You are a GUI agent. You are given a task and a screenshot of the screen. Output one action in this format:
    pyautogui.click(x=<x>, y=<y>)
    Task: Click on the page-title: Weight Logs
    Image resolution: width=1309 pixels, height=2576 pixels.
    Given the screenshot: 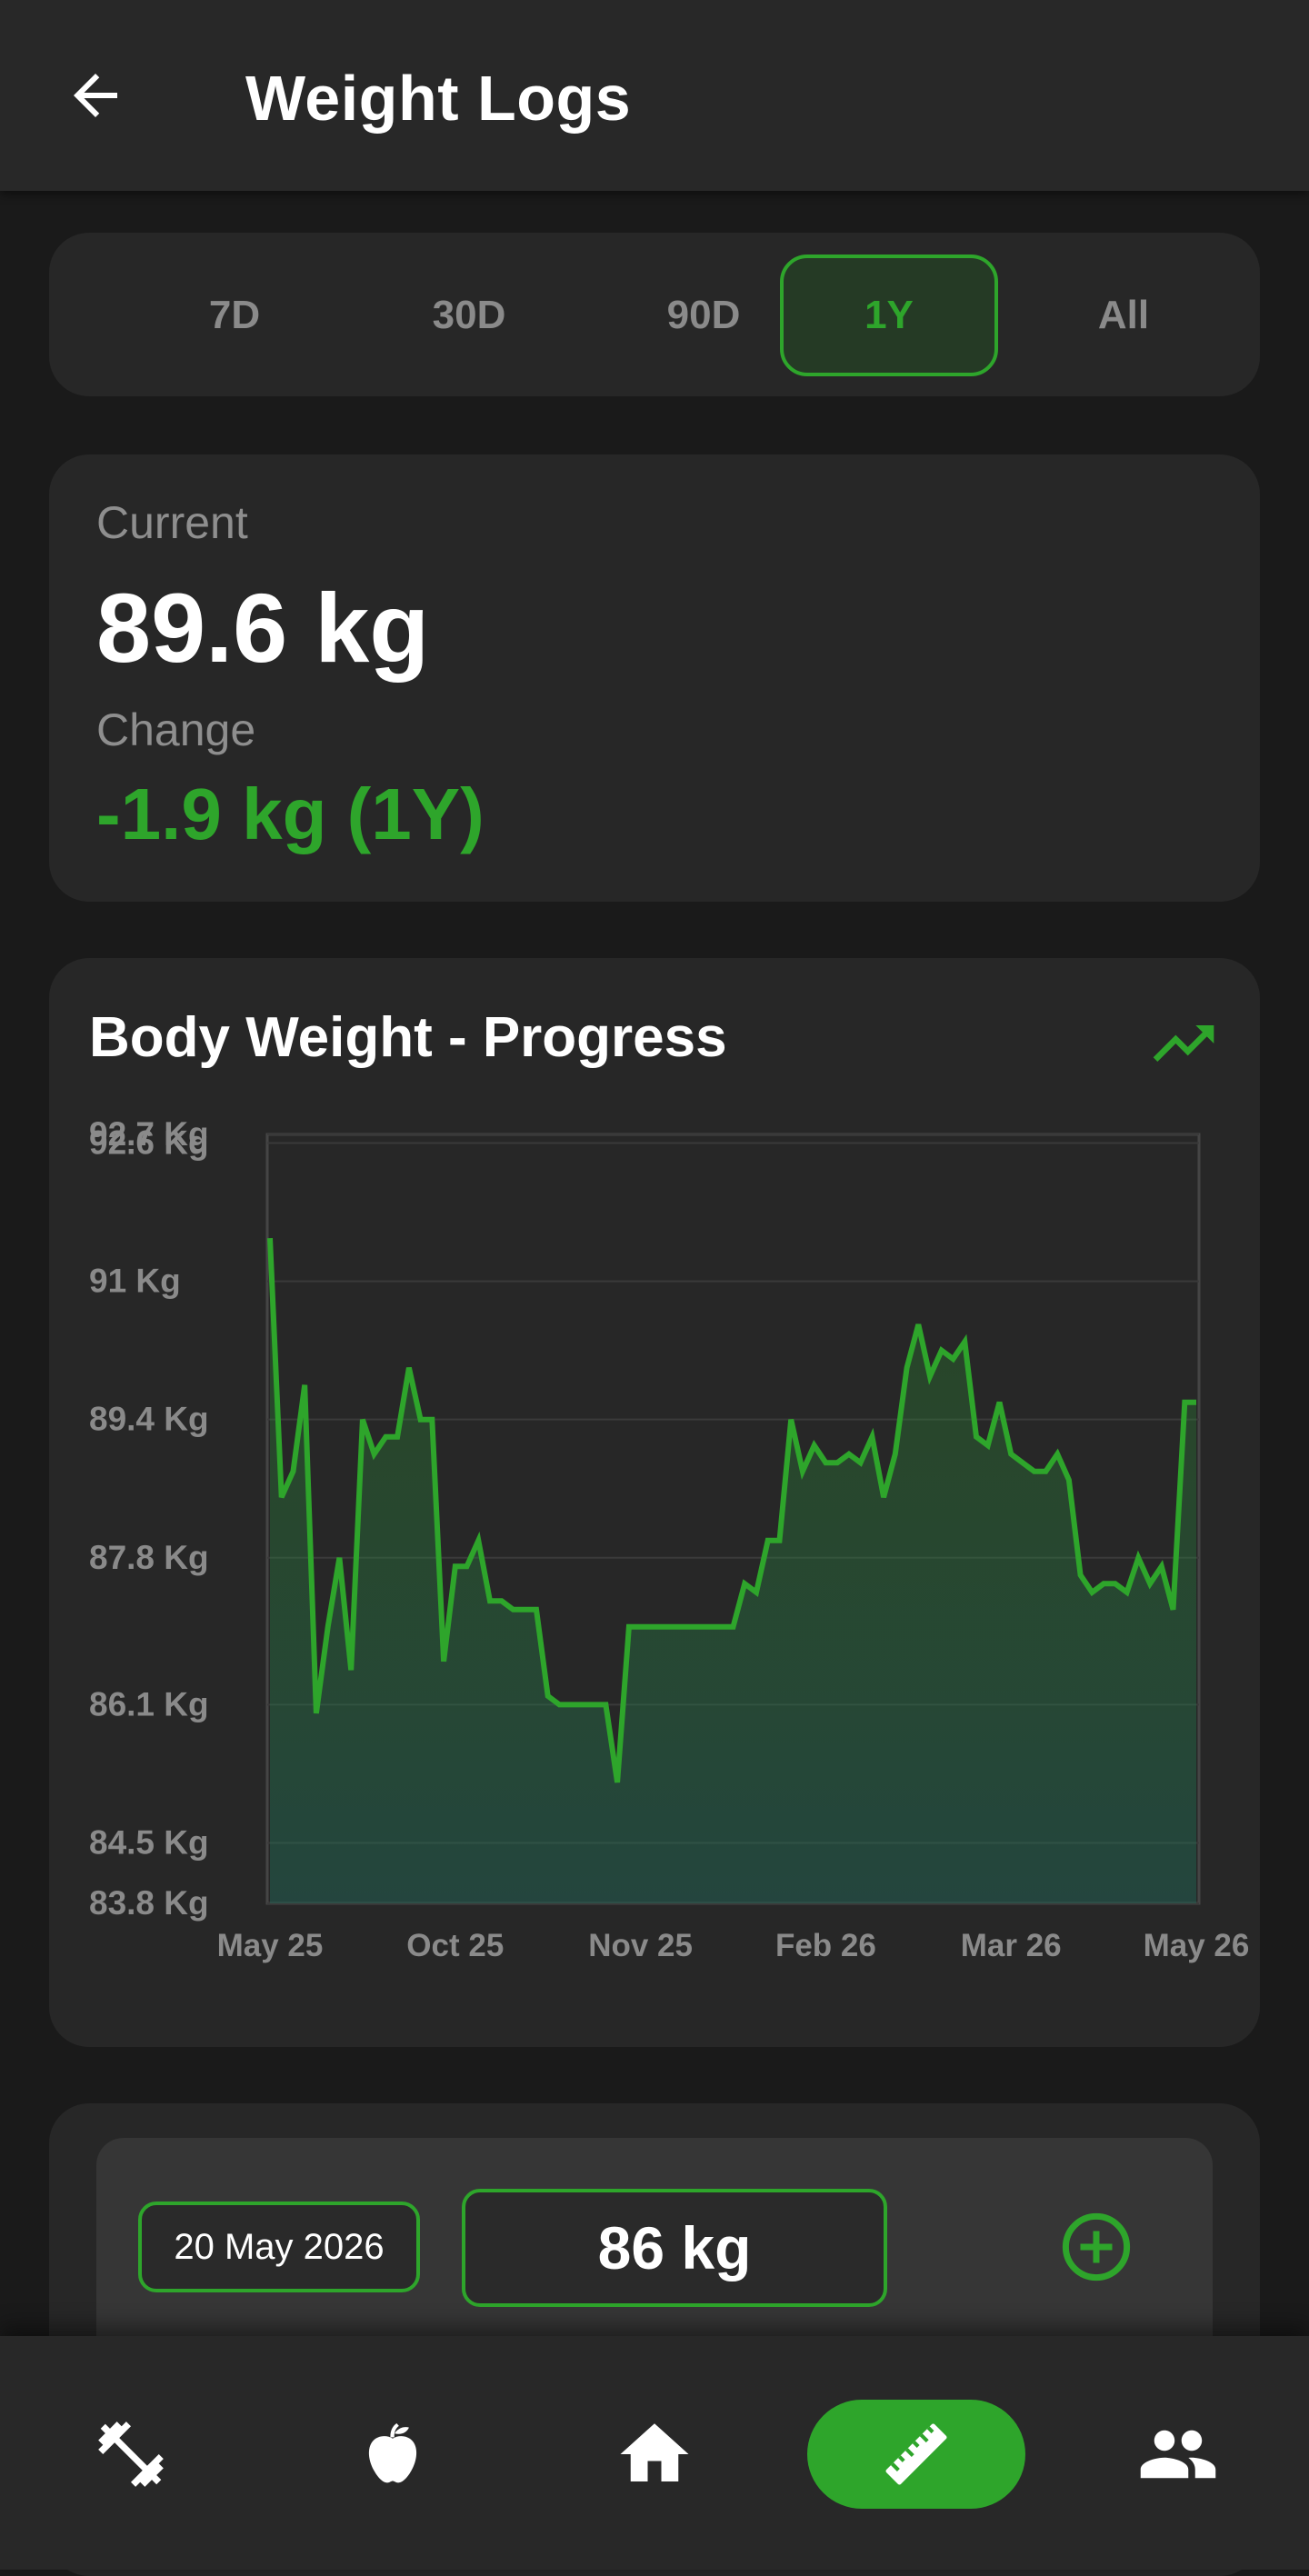 What is the action you would take?
    pyautogui.click(x=438, y=98)
    